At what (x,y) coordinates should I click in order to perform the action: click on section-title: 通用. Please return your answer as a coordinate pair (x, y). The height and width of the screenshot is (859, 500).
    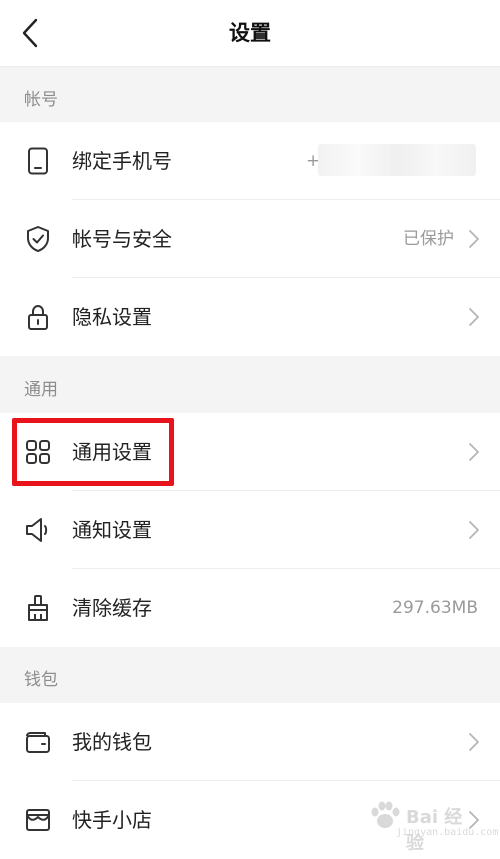
    Looking at the image, I should click on (41, 390).